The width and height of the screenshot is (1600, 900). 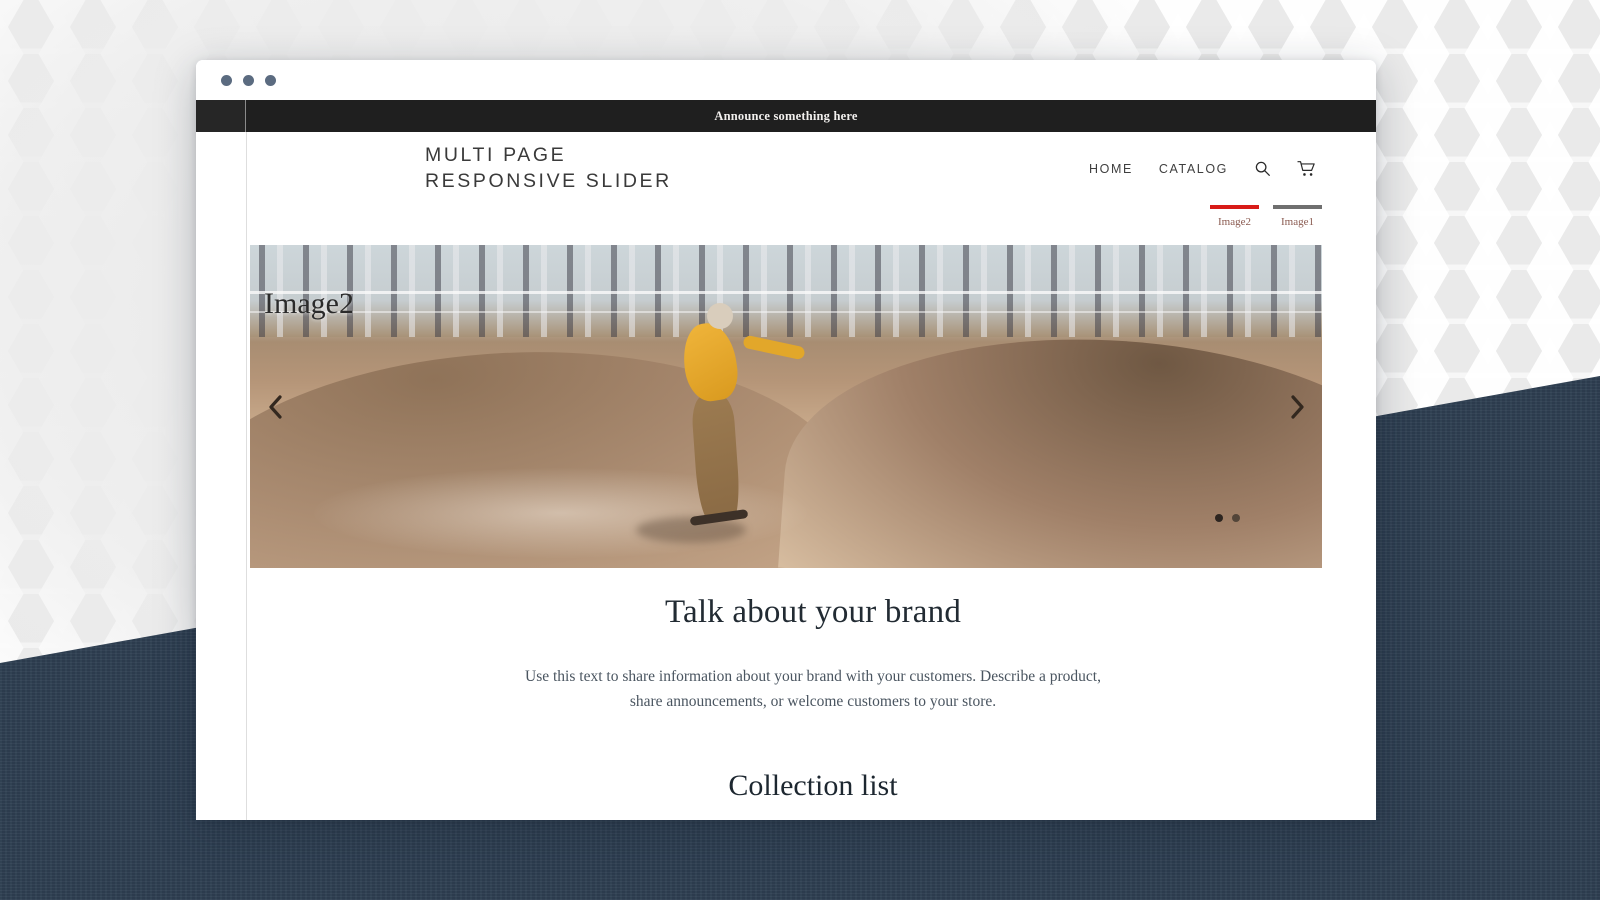 What do you see at coordinates (786, 80) in the screenshot?
I see `browser-titlebar` at bounding box center [786, 80].